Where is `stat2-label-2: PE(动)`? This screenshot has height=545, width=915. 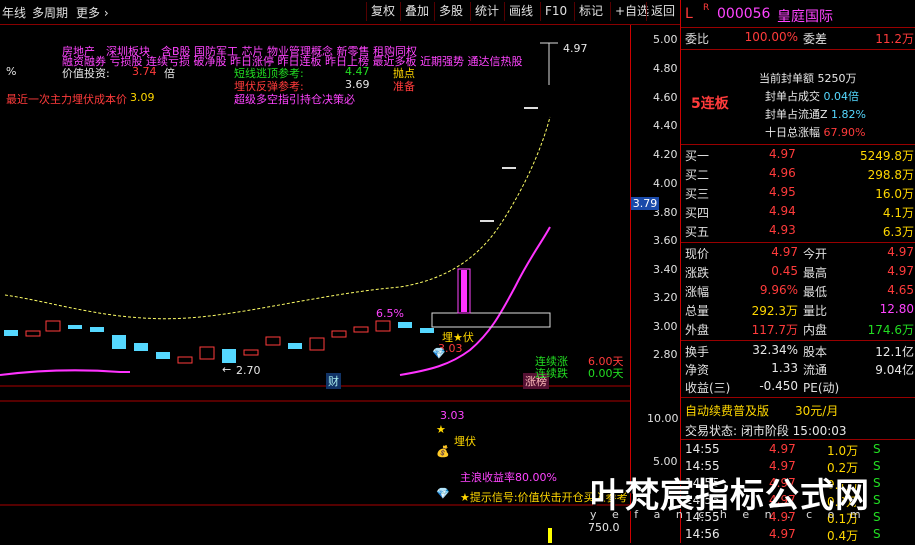
stat2-label-2: PE(动) is located at coordinates (821, 388).